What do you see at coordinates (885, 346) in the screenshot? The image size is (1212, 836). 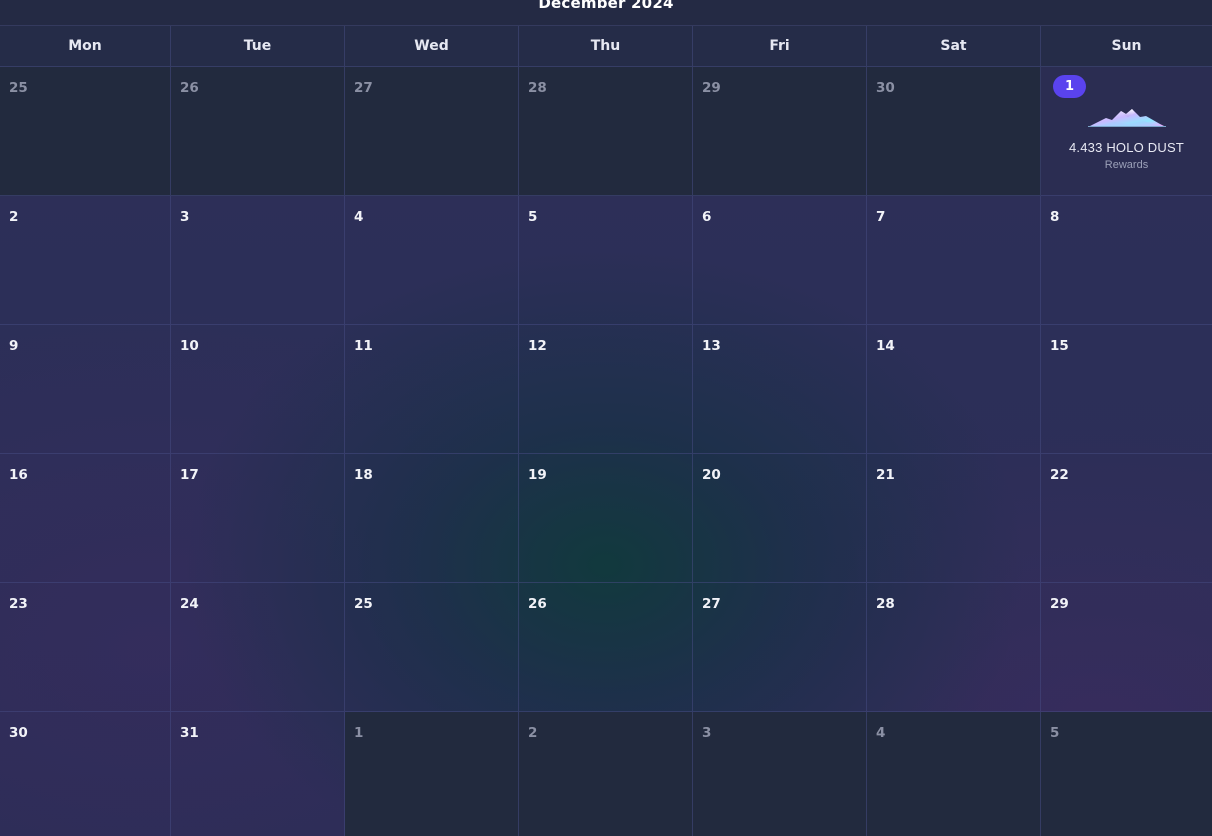 I see `day-number: 14` at bounding box center [885, 346].